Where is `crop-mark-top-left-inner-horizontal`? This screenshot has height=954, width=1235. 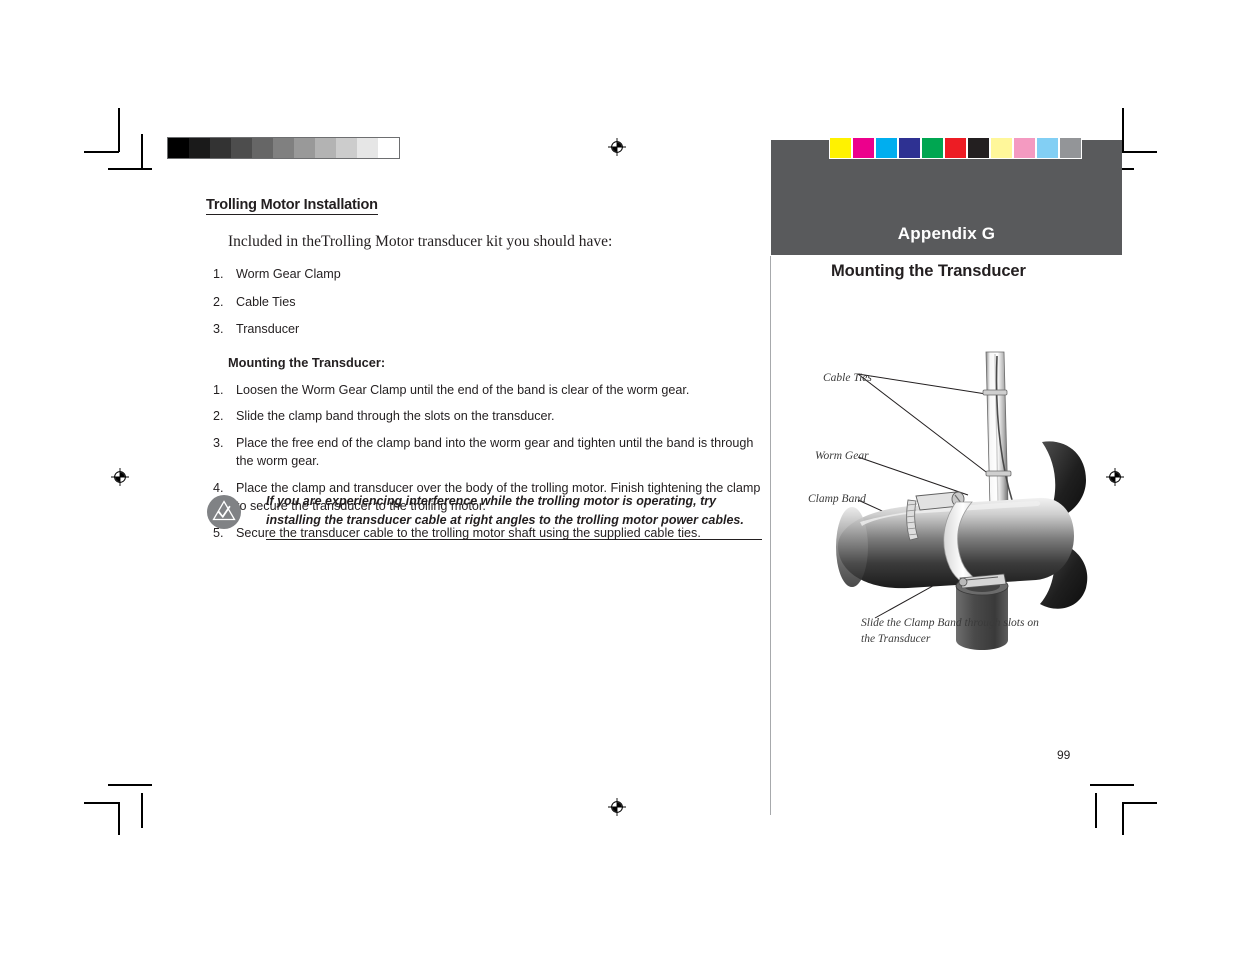
crop-mark-top-left-inner-horizontal is located at coordinates (130, 169).